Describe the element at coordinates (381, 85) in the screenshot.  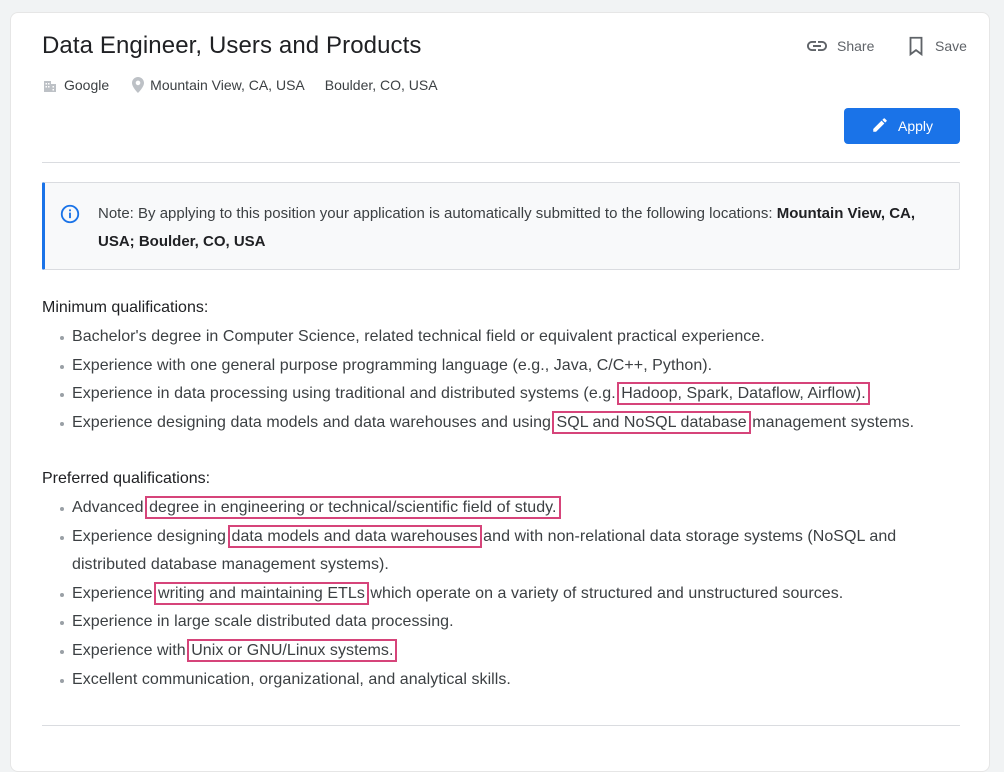
I see `location-secondary: Boulder, CO, USA` at that location.